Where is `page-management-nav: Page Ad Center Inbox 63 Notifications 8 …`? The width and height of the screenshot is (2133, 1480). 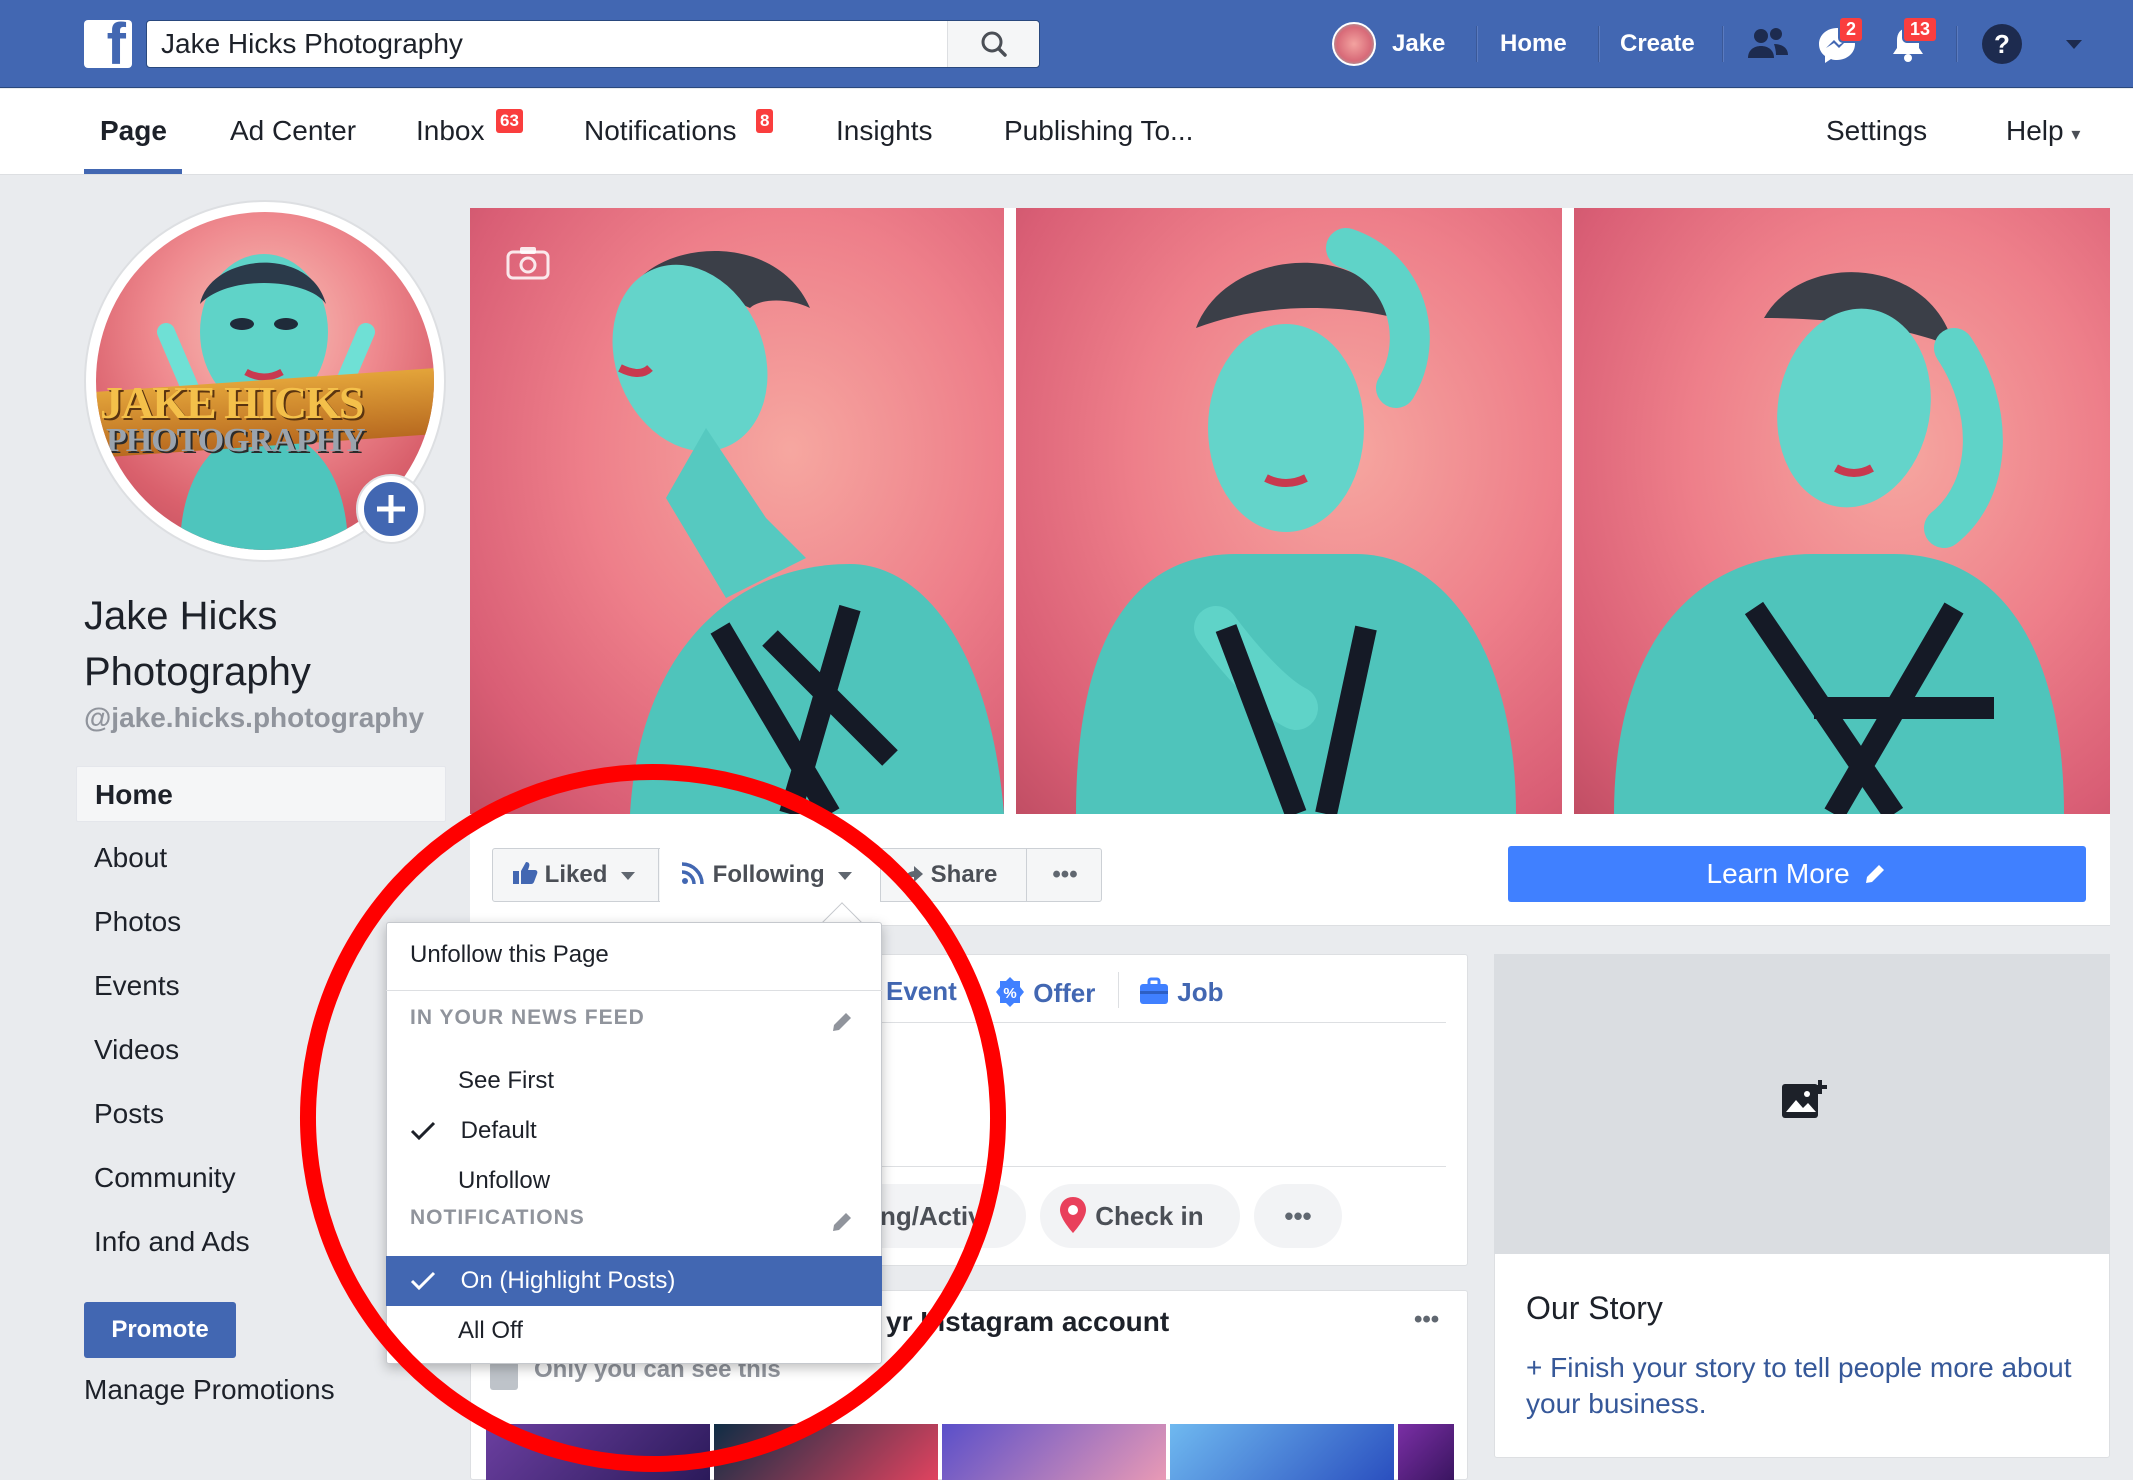 page-management-nav: Page Ad Center Inbox 63 Notifications 8 … is located at coordinates (1066, 132).